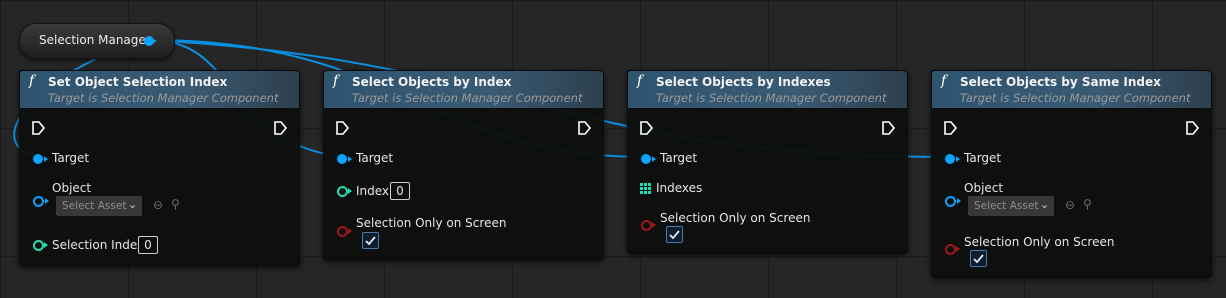  I want to click on selection-index-pin, so click(38, 245).